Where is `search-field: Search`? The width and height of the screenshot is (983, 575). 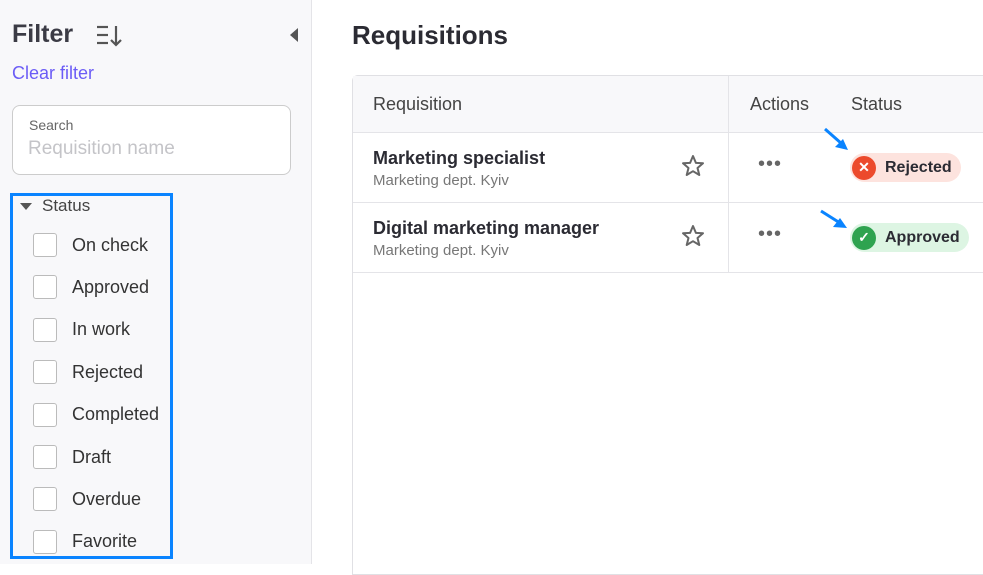
search-field: Search is located at coordinates (151, 140).